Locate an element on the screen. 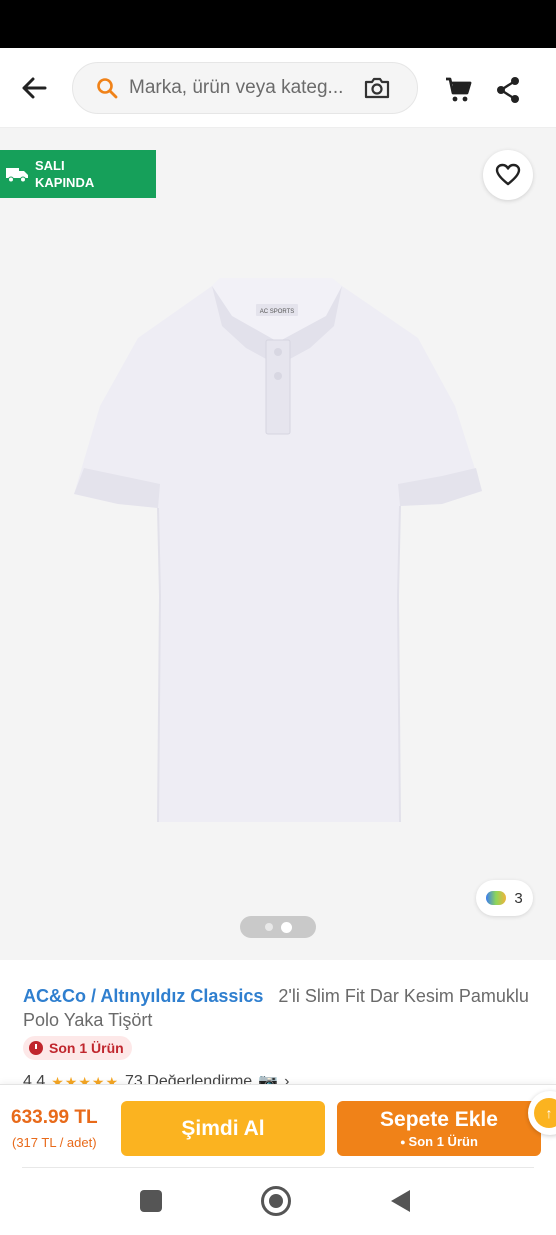  back-nav-icon is located at coordinates (400, 1201).